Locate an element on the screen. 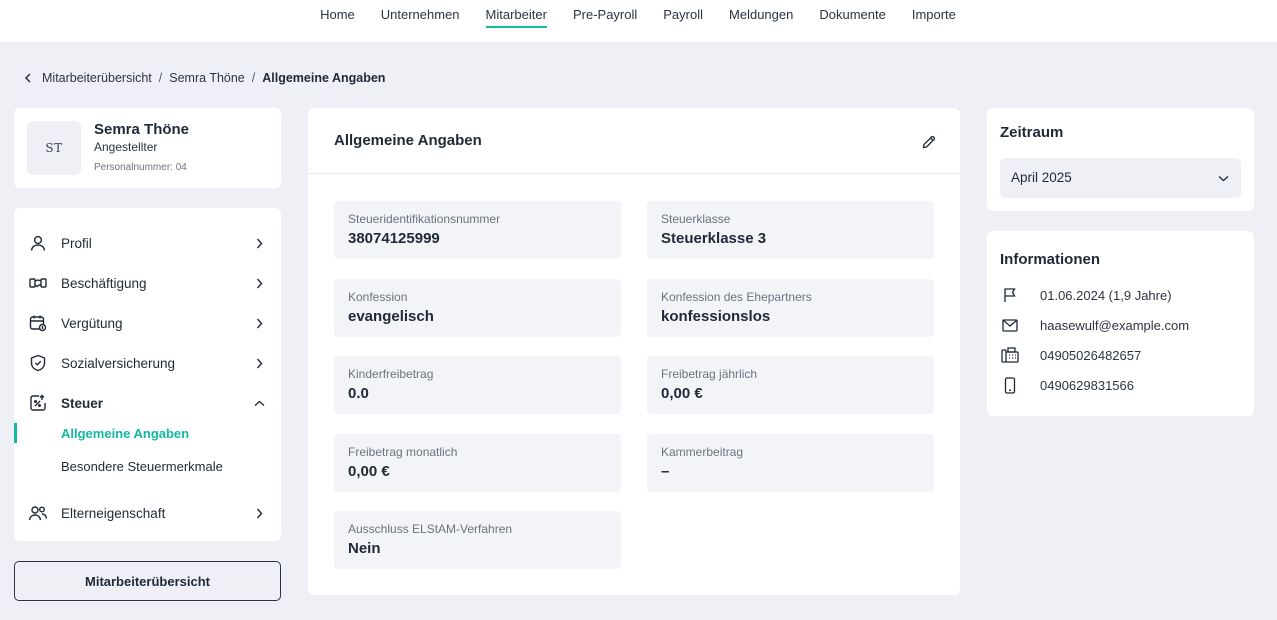 This screenshot has width=1277, height=620. submenu-item-allgemeine-angaben: Allgemeine Angaben is located at coordinates (147, 433).